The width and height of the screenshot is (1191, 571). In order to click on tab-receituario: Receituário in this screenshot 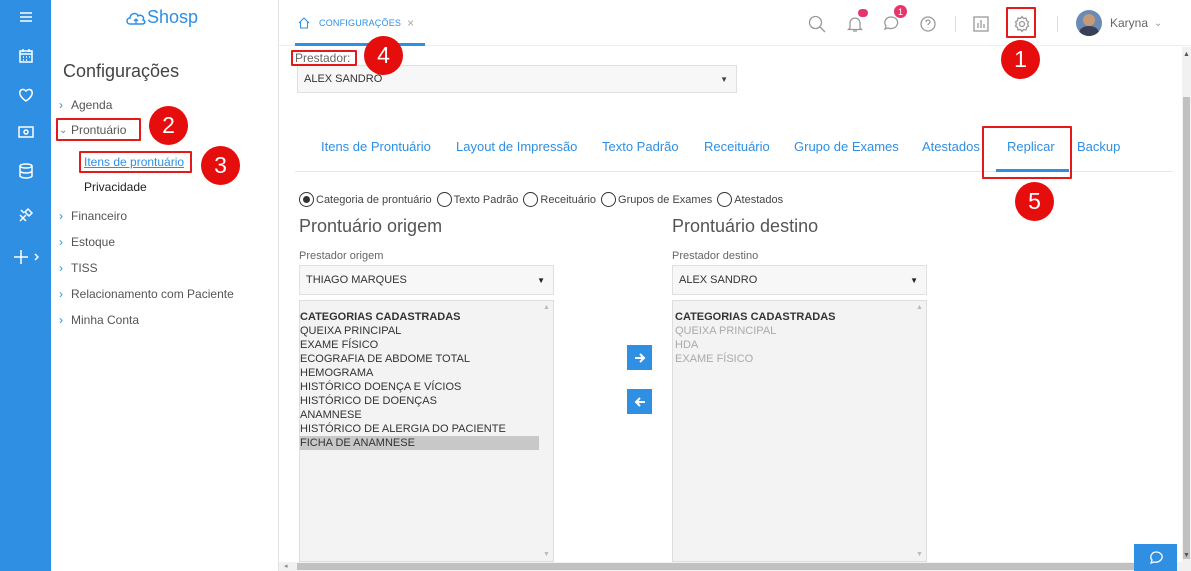, I will do `click(737, 146)`.